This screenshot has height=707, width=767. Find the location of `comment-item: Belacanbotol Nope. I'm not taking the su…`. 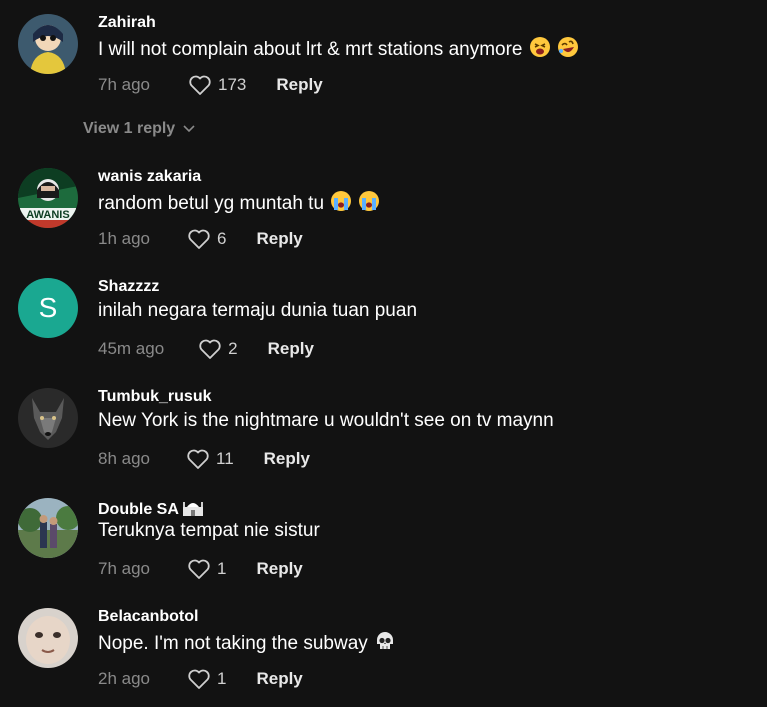

comment-item: Belacanbotol Nope. I'm not taking the su… is located at coordinates (388, 653).